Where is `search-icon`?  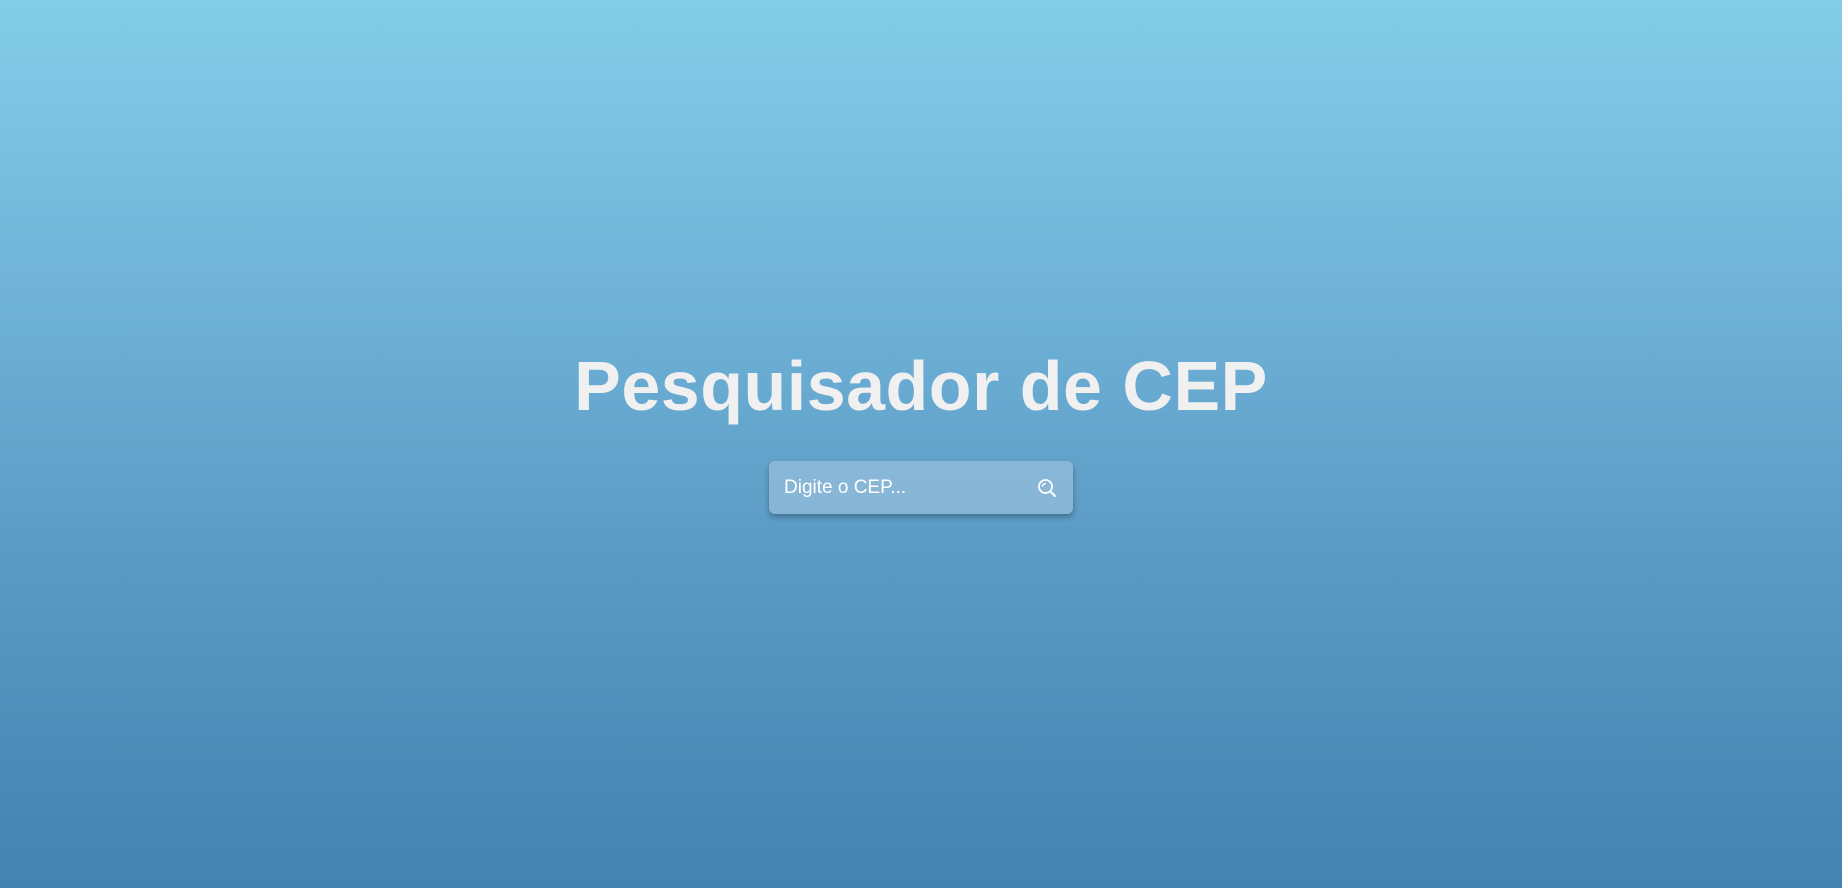
search-icon is located at coordinates (1047, 487).